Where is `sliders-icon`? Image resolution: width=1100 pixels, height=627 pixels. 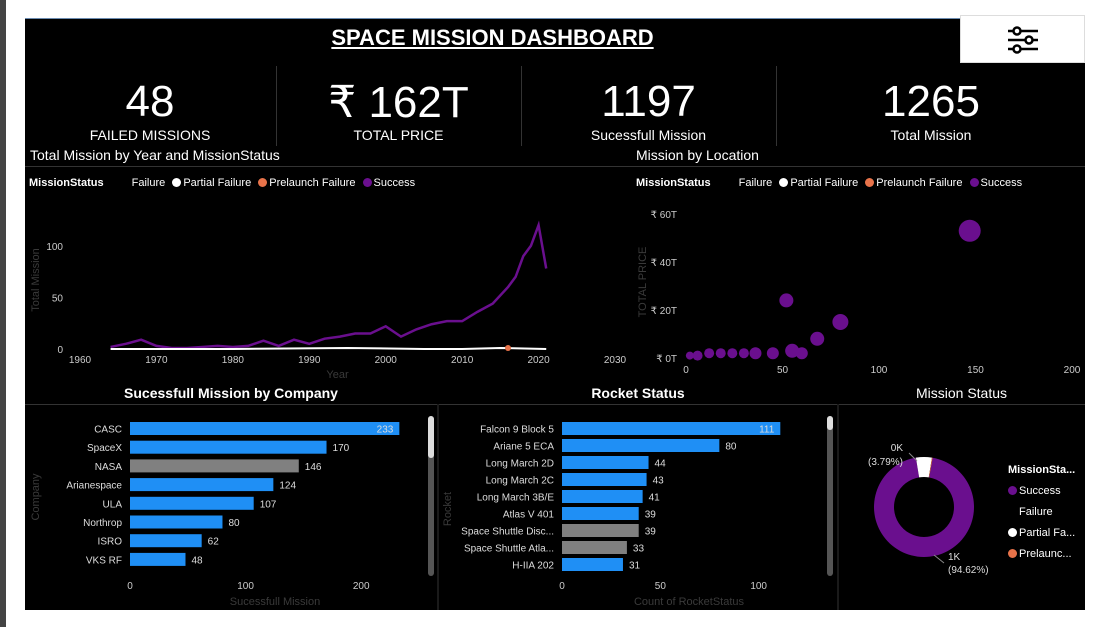 sliders-icon is located at coordinates (1023, 40).